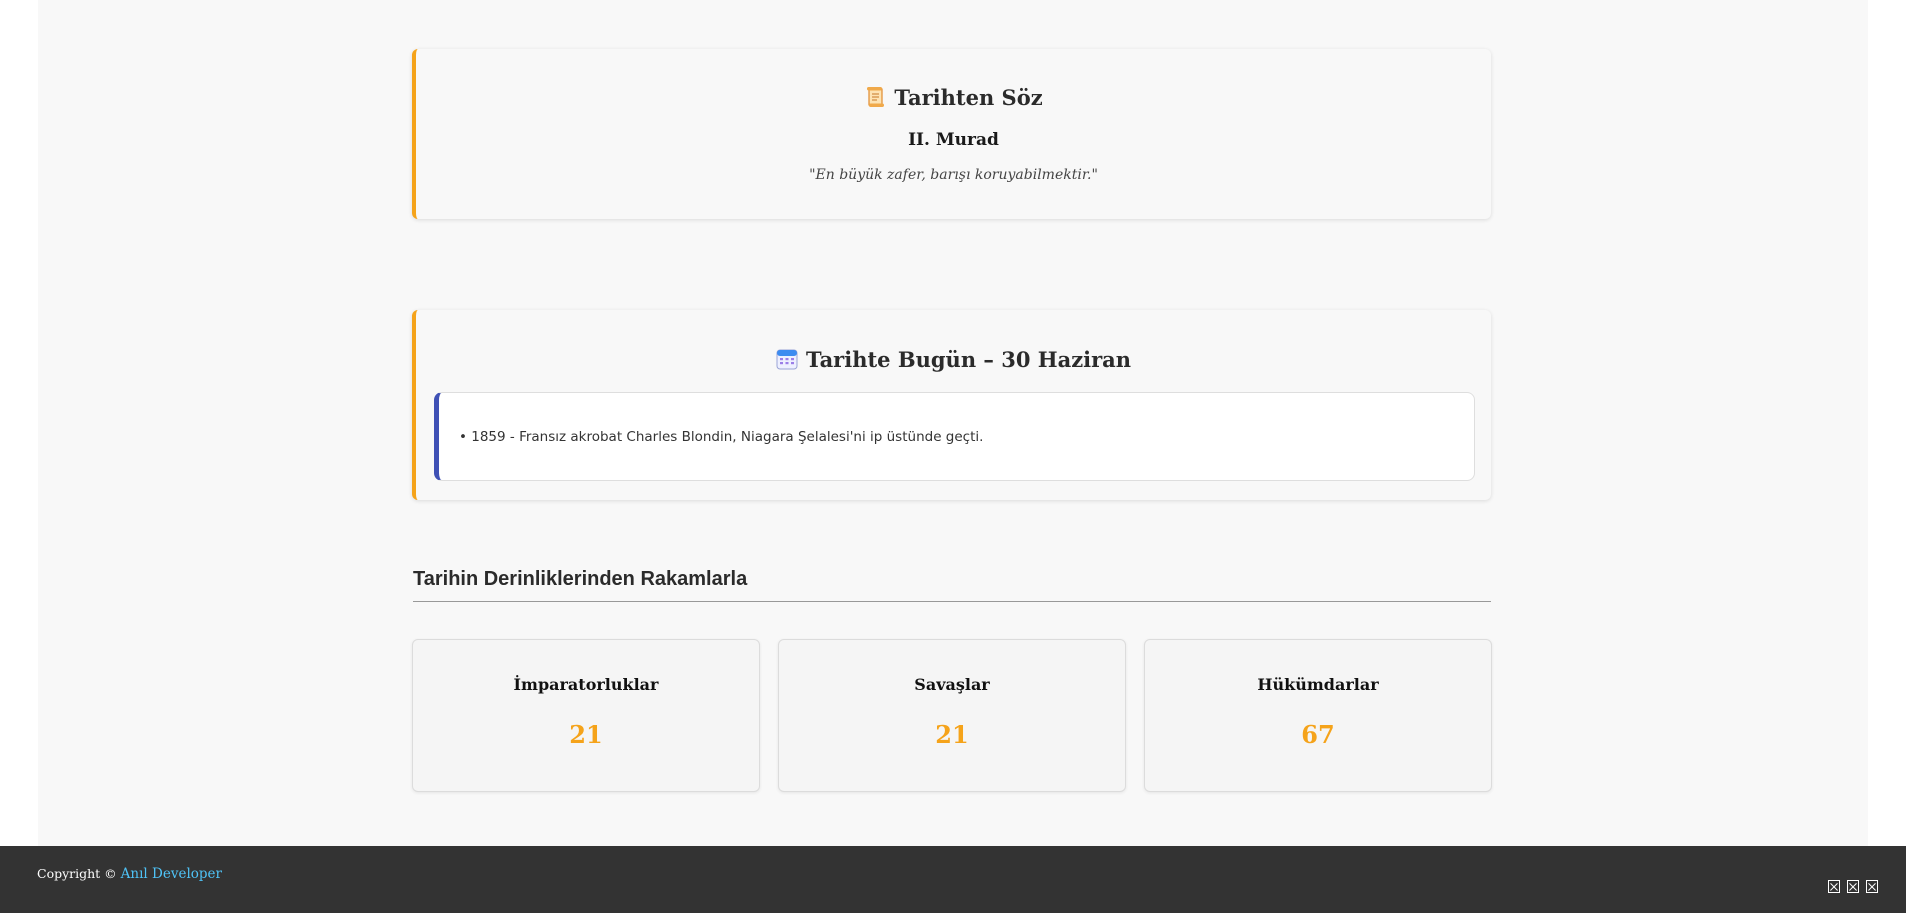 Image resolution: width=1906 pixels, height=913 pixels. I want to click on footer-social-icons, so click(1853, 886).